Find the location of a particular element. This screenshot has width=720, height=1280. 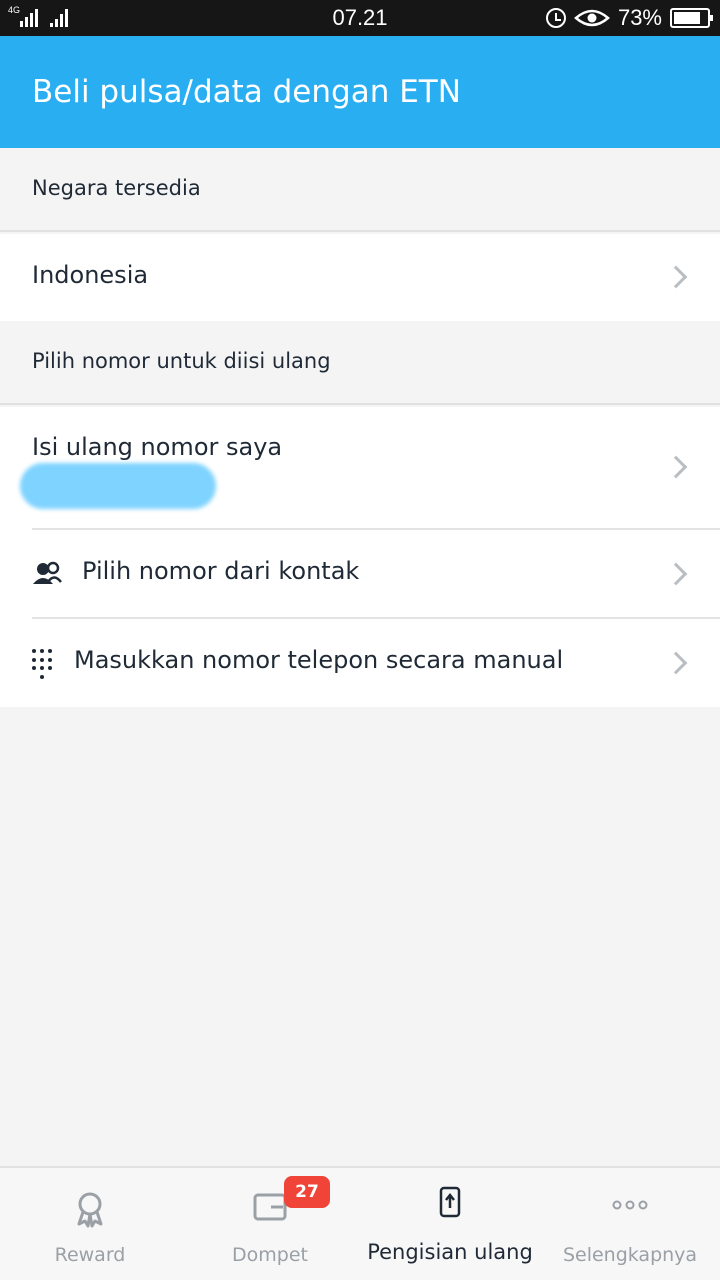

own-number-row: Isi ulang nomor saya is located at coordinates (360, 468).